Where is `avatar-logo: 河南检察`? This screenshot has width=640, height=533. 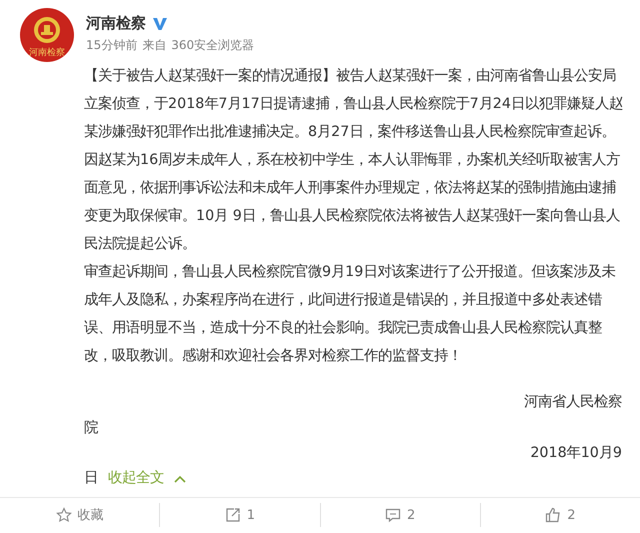 avatar-logo: 河南检察 is located at coordinates (47, 35).